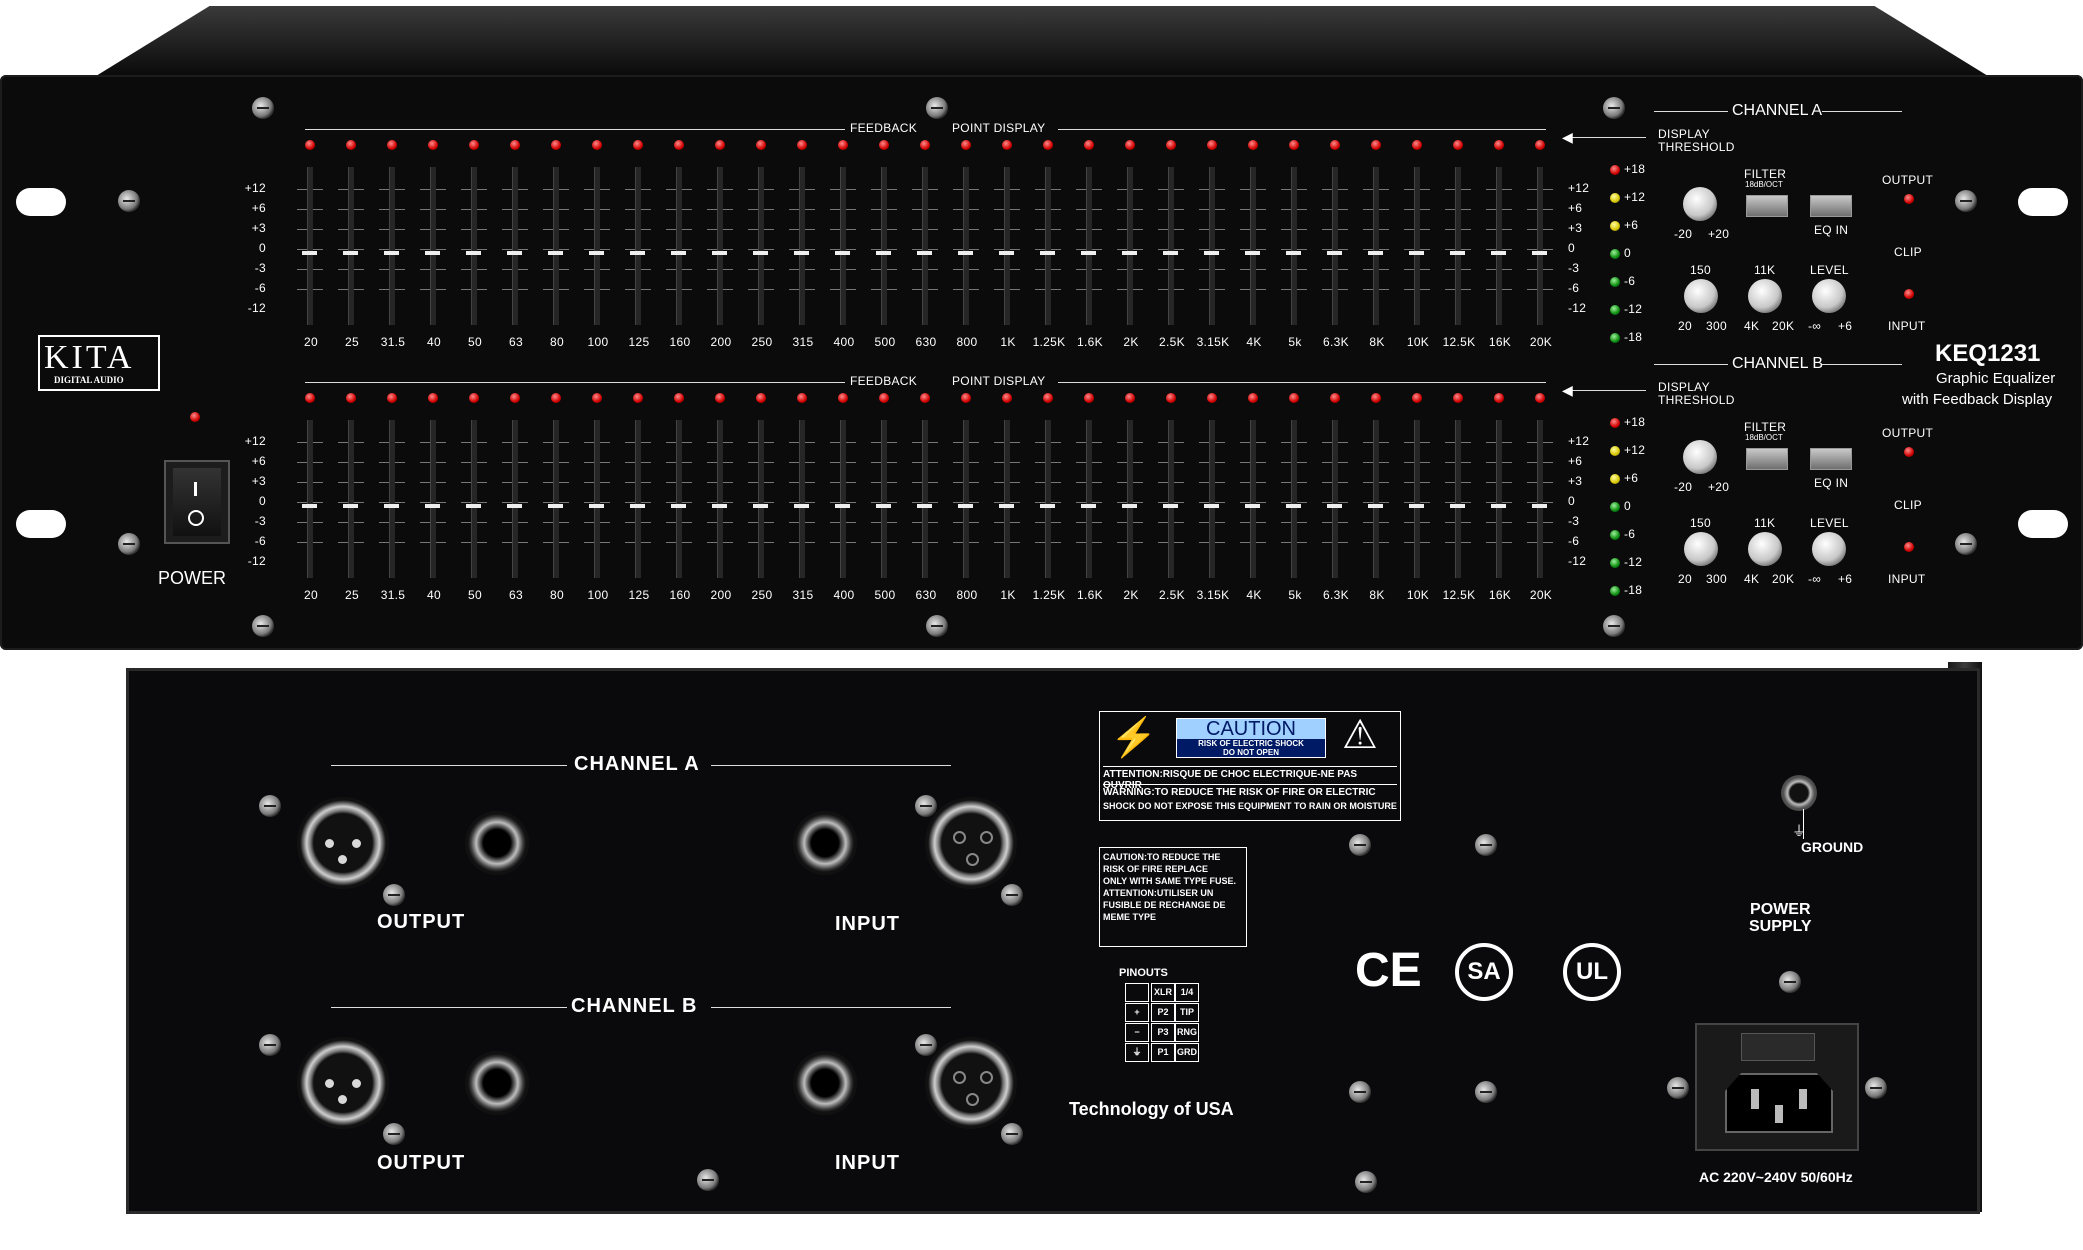 This screenshot has width=2083, height=1250. Describe the element at coordinates (1908, 433) in the screenshot. I see `output-label: OUTPUT` at that location.